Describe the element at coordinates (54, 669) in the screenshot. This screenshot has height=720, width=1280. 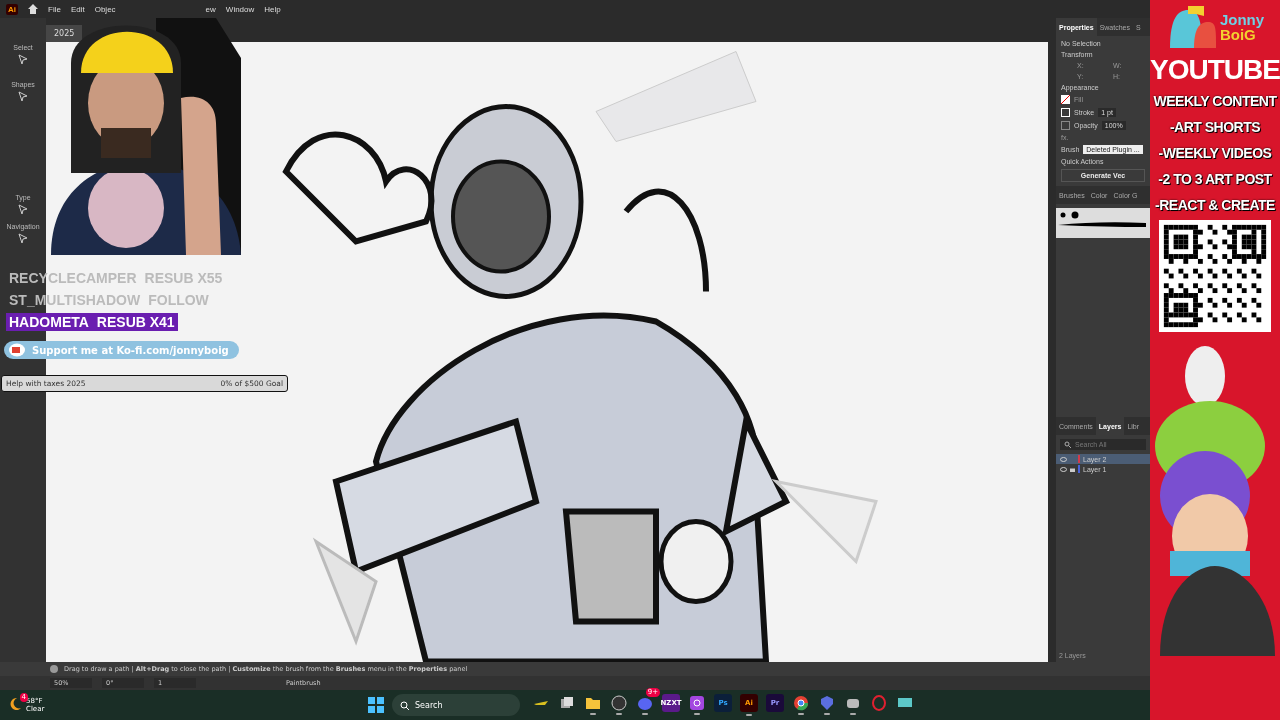
I see `help-icon` at that location.